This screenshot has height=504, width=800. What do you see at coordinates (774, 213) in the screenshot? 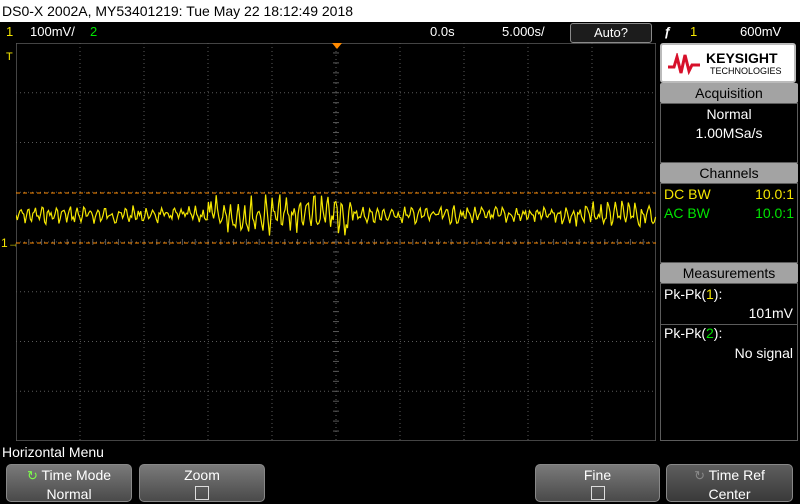
I see `ch2-probe: 10.0:1` at bounding box center [774, 213].